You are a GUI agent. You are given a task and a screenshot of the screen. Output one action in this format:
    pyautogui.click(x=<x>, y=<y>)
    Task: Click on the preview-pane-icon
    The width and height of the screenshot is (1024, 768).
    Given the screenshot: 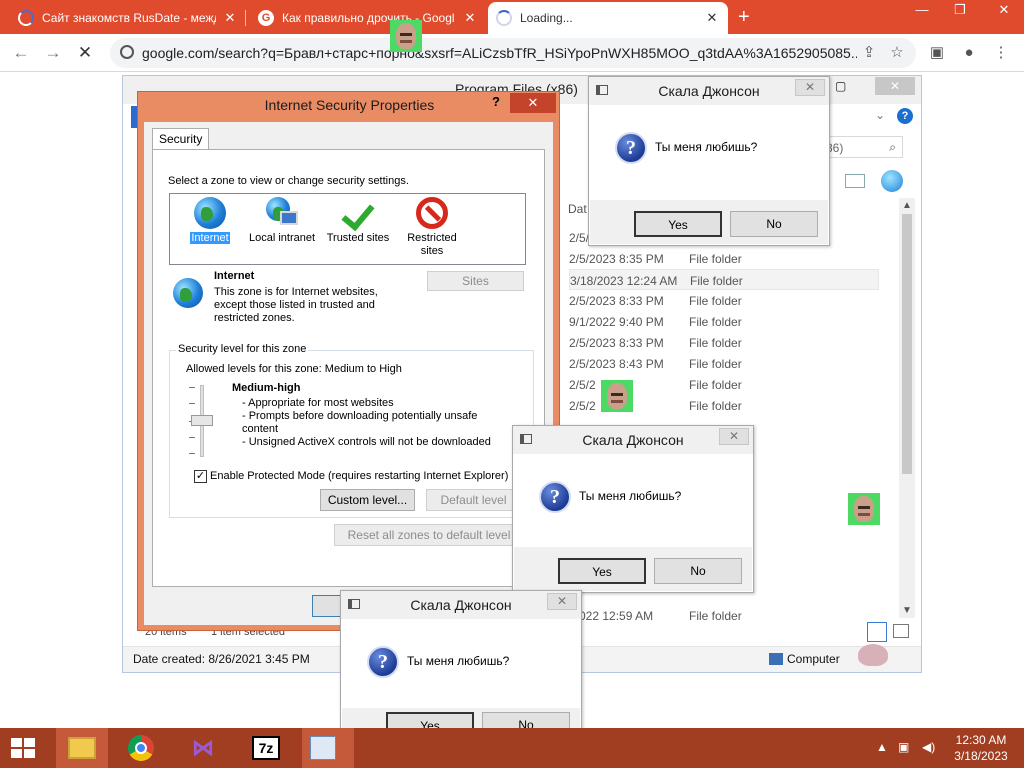 What is the action you would take?
    pyautogui.click(x=855, y=181)
    